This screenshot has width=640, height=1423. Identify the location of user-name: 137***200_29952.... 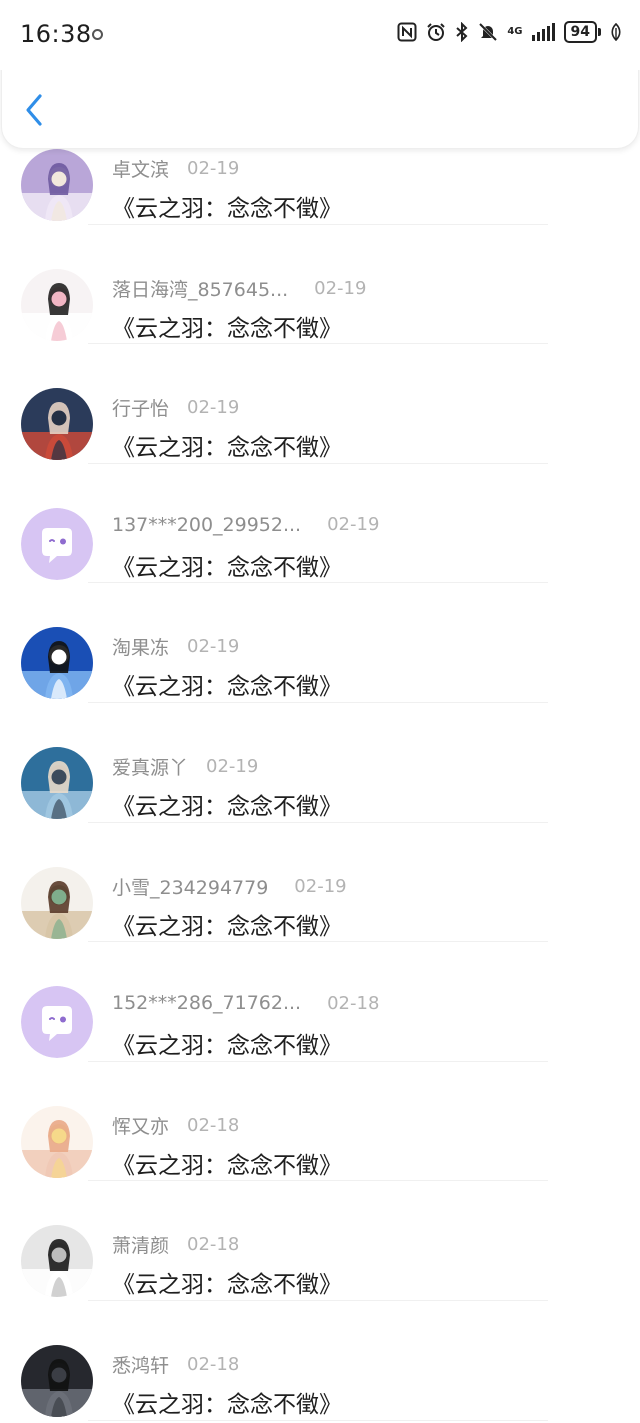
(206, 525).